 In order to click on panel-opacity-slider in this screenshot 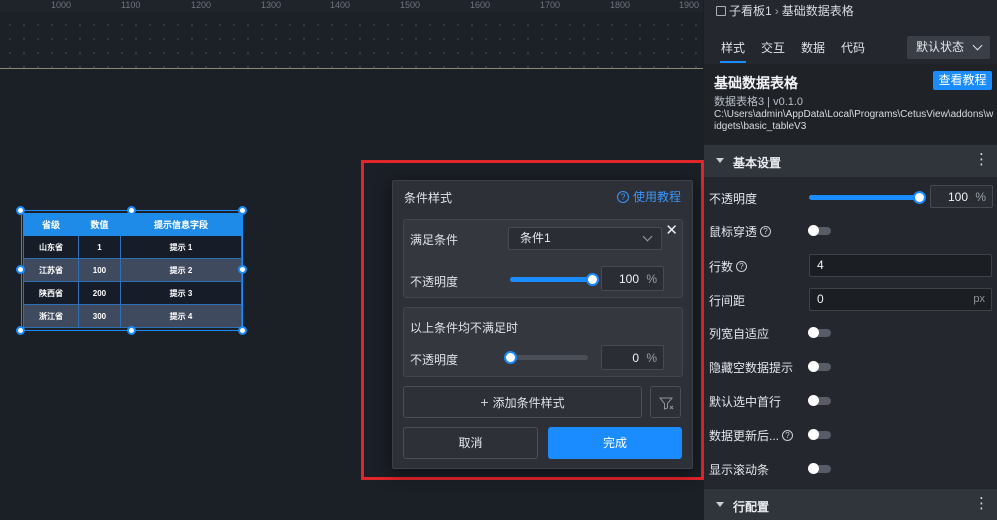, I will do `click(867, 197)`.